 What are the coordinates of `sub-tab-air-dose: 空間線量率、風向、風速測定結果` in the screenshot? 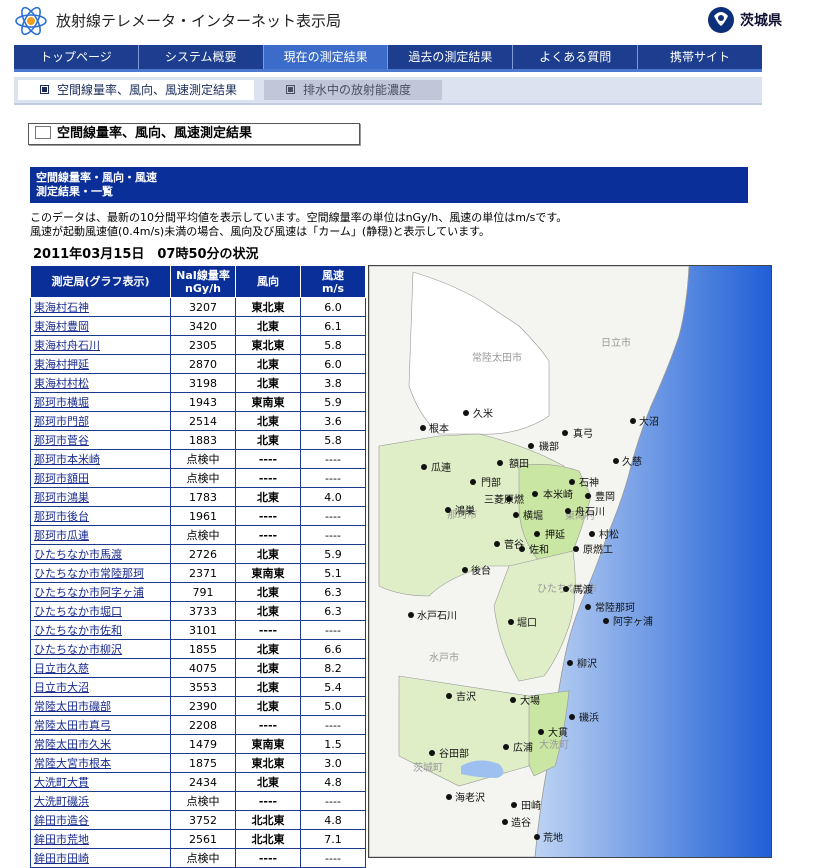 It's located at (136, 90).